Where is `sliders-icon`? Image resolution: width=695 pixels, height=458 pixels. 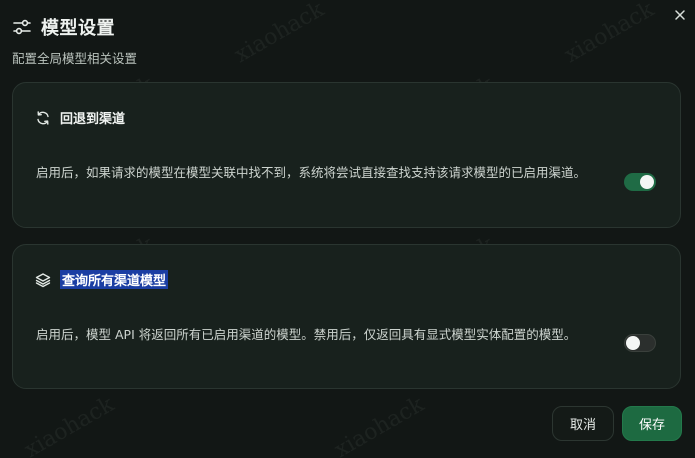 sliders-icon is located at coordinates (22, 27).